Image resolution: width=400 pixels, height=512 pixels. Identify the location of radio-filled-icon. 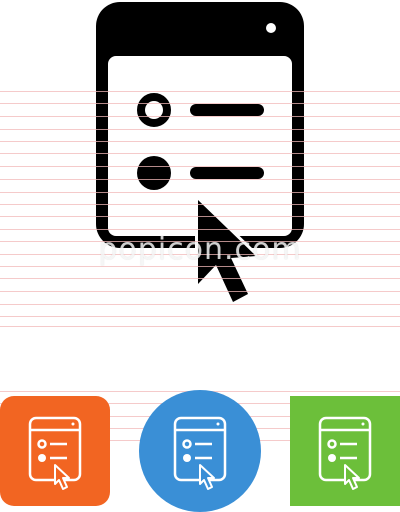
(154, 173).